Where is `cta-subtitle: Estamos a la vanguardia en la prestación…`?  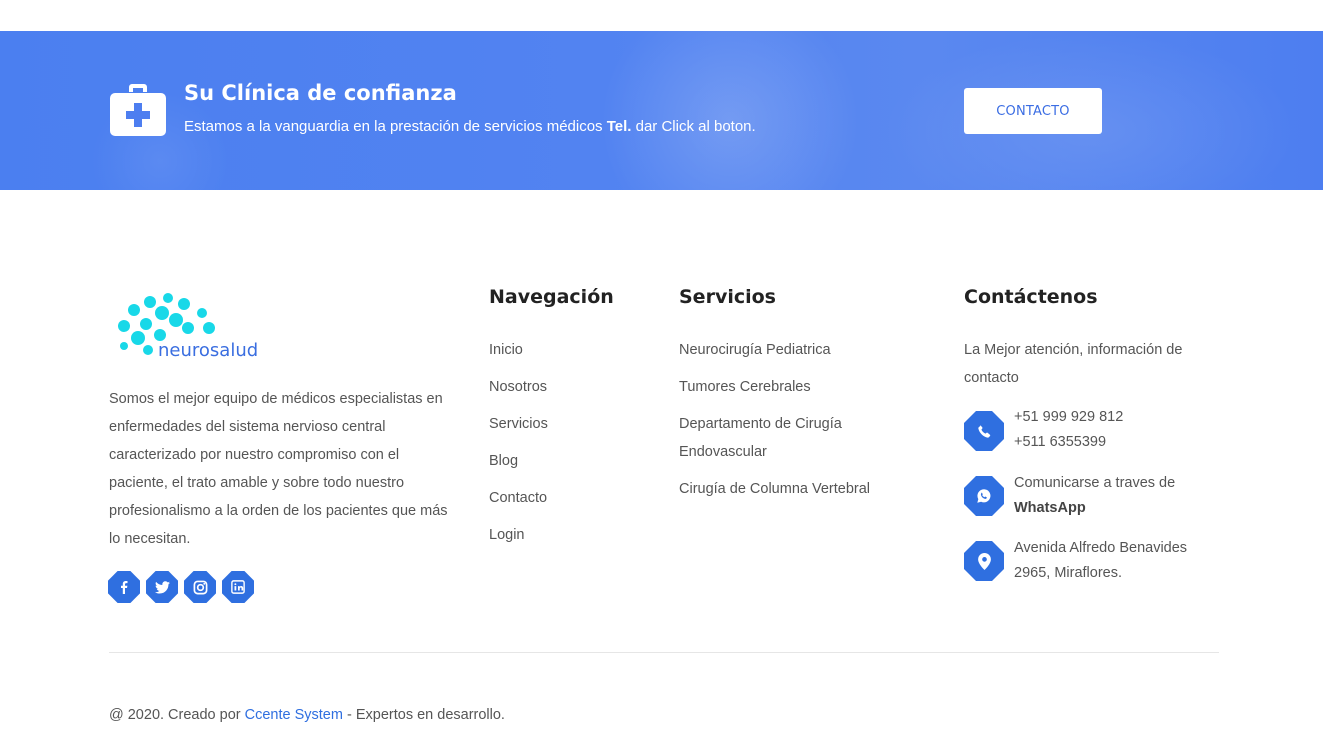
cta-subtitle: Estamos a la vanguardia en la prestación… is located at coordinates (470, 126).